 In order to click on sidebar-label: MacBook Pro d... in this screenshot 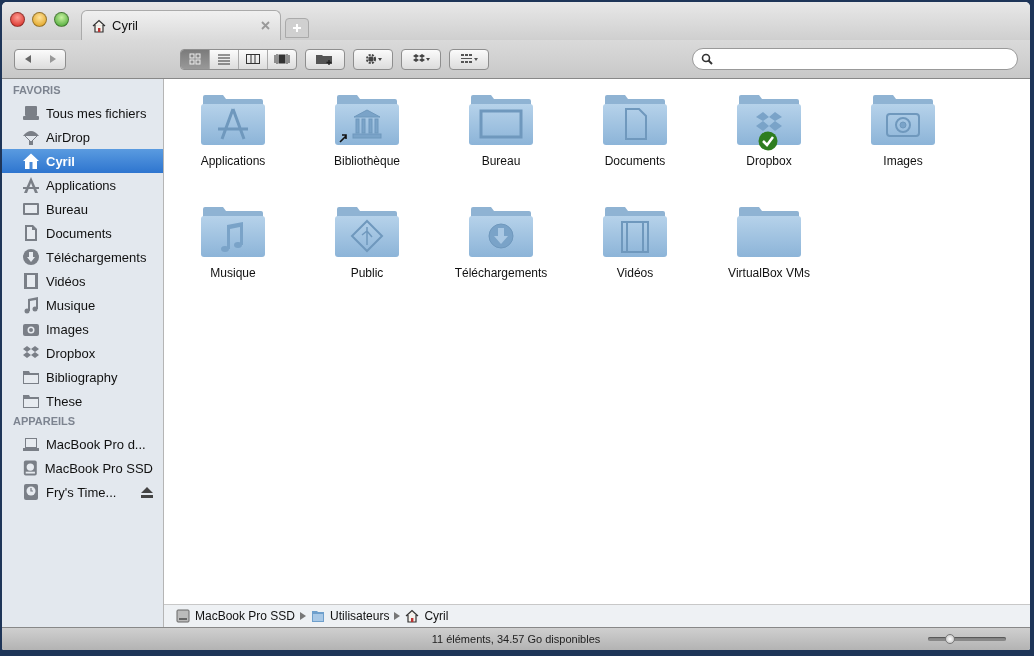, I will do `click(96, 444)`.